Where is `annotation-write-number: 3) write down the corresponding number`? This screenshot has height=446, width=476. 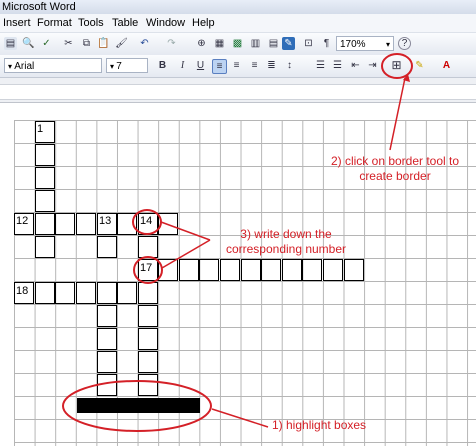
annotation-write-number: 3) write down the corresponding number is located at coordinates (286, 242).